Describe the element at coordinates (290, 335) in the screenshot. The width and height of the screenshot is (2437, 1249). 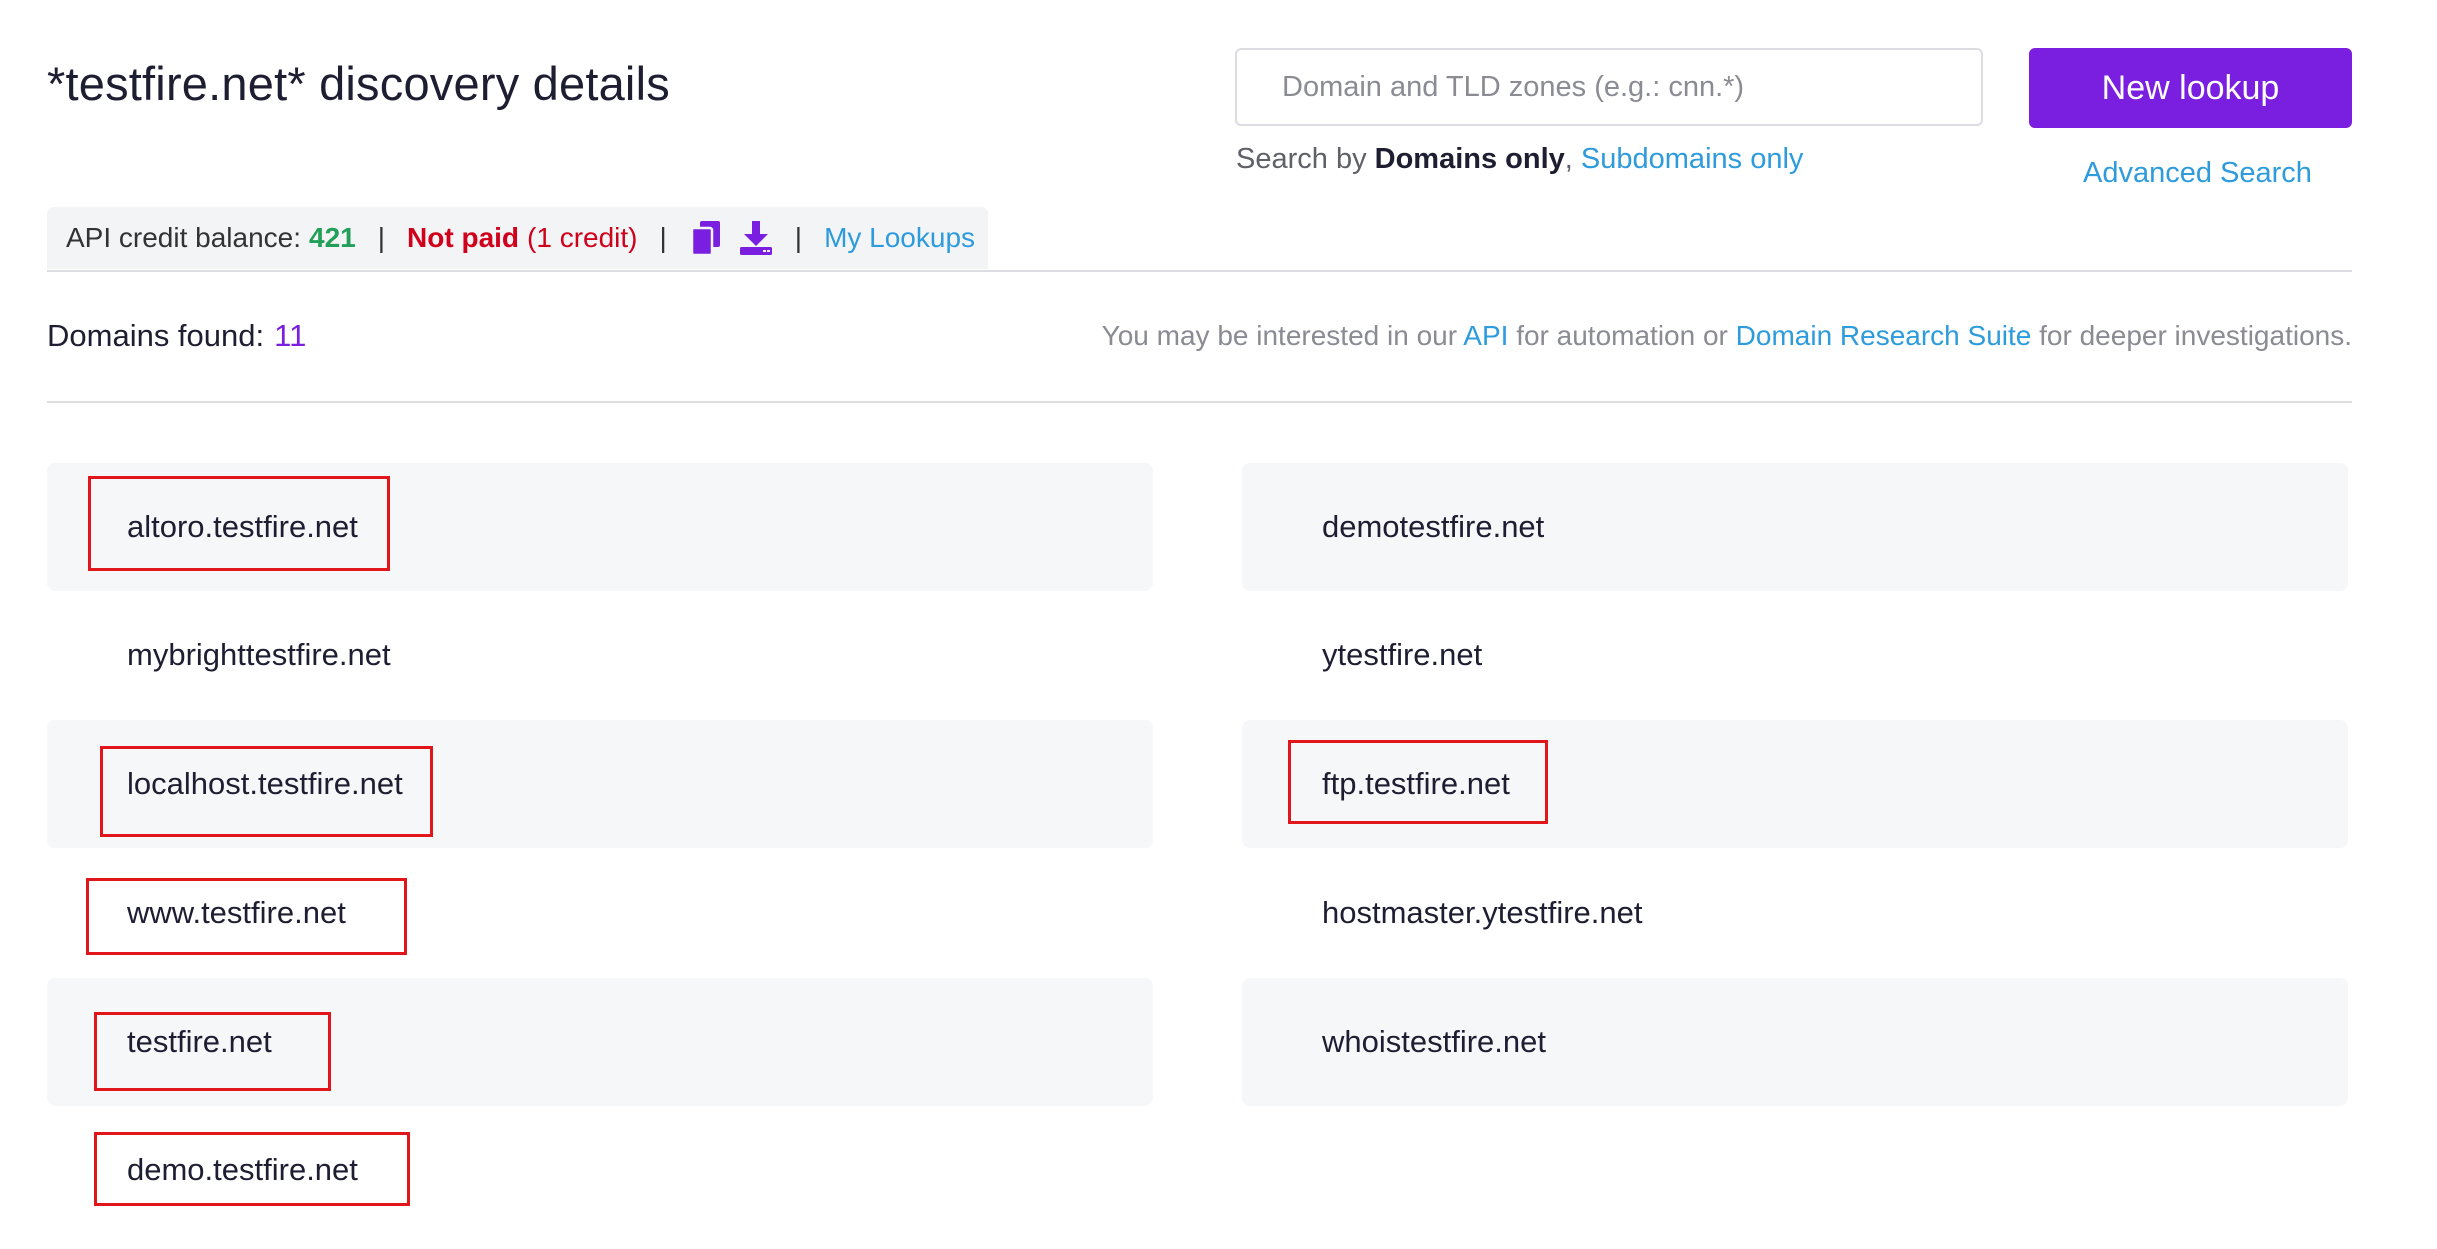
I see `domains-found-count: 11` at that location.